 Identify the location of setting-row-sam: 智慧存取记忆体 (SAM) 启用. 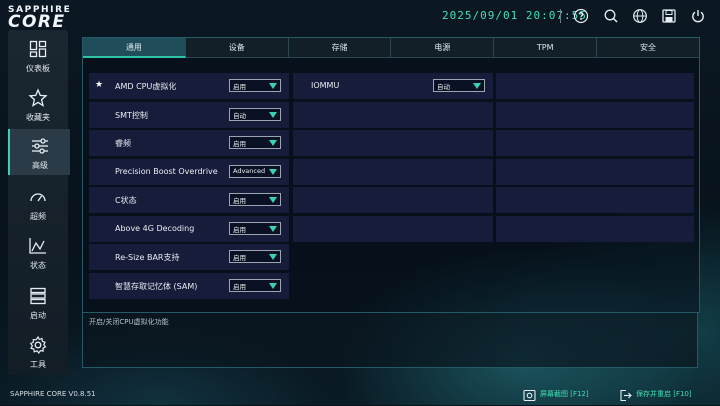
(189, 286).